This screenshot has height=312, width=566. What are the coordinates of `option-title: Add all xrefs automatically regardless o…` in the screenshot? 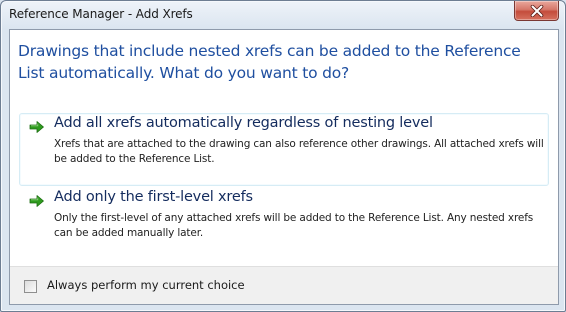 It's located at (243, 123).